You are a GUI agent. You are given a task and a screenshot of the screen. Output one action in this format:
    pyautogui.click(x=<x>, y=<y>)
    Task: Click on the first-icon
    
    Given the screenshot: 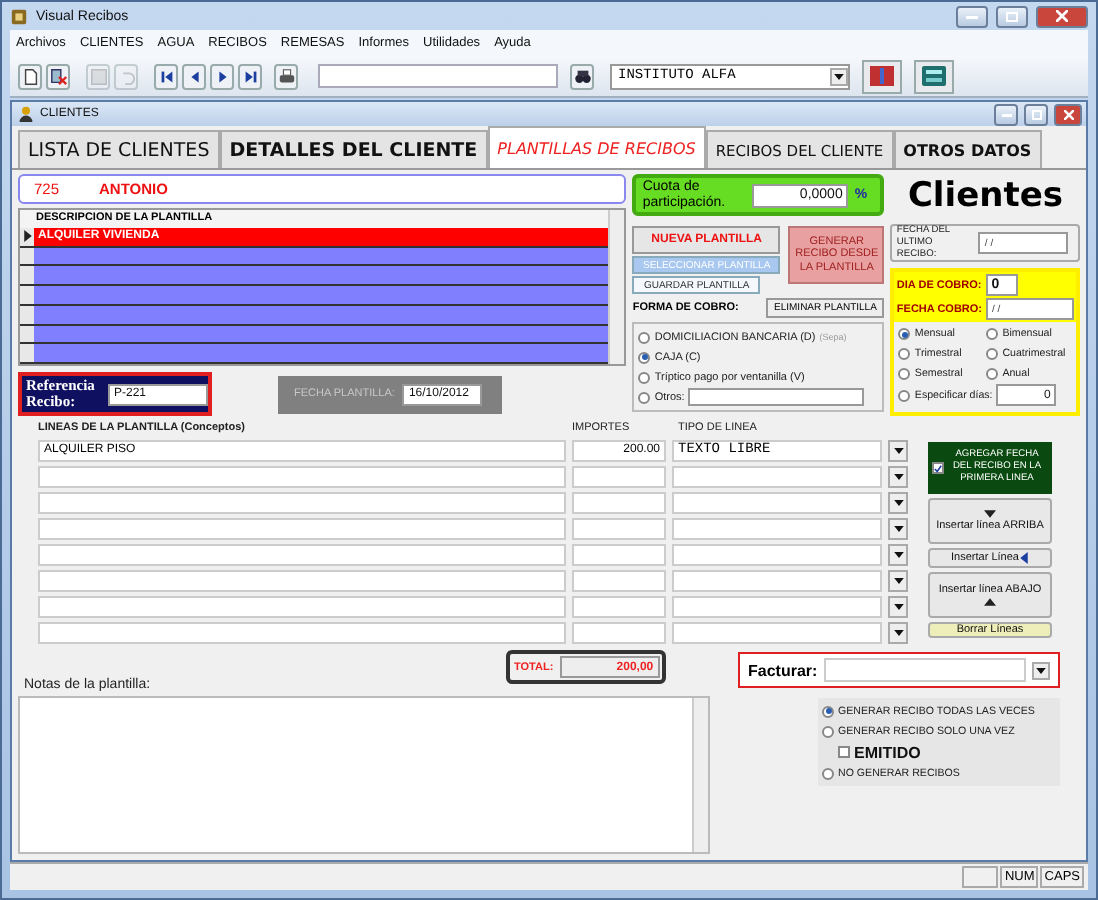 What is the action you would take?
    pyautogui.click(x=166, y=76)
    